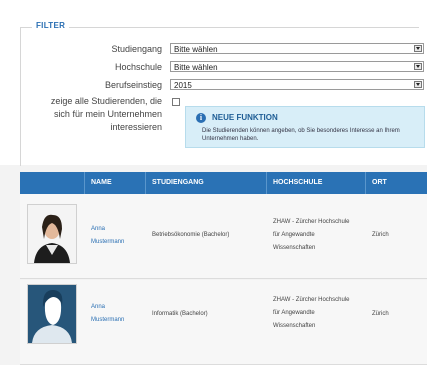 Image resolution: width=427 pixels, height=365 pixels. I want to click on info-icon: i, so click(201, 118).